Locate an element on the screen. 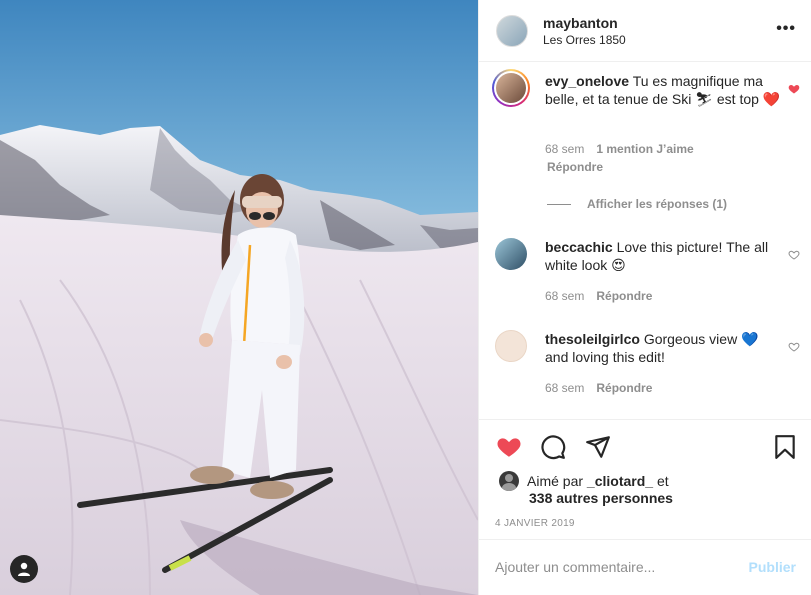 The width and height of the screenshot is (811, 595). post-header: maybanton Les Orres 1850 ••• is located at coordinates (645, 31).